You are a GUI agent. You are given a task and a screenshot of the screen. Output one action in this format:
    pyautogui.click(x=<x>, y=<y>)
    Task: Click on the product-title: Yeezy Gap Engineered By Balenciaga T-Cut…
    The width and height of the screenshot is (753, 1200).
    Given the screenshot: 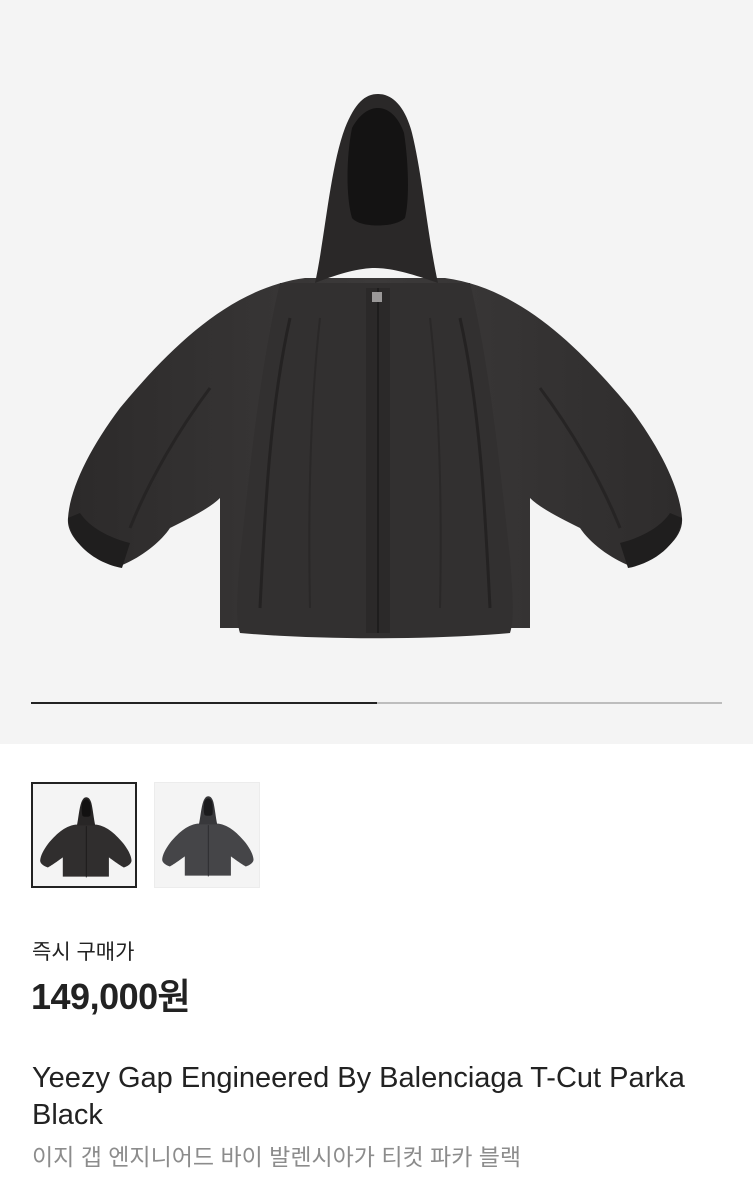 What is the action you would take?
    pyautogui.click(x=358, y=1096)
    